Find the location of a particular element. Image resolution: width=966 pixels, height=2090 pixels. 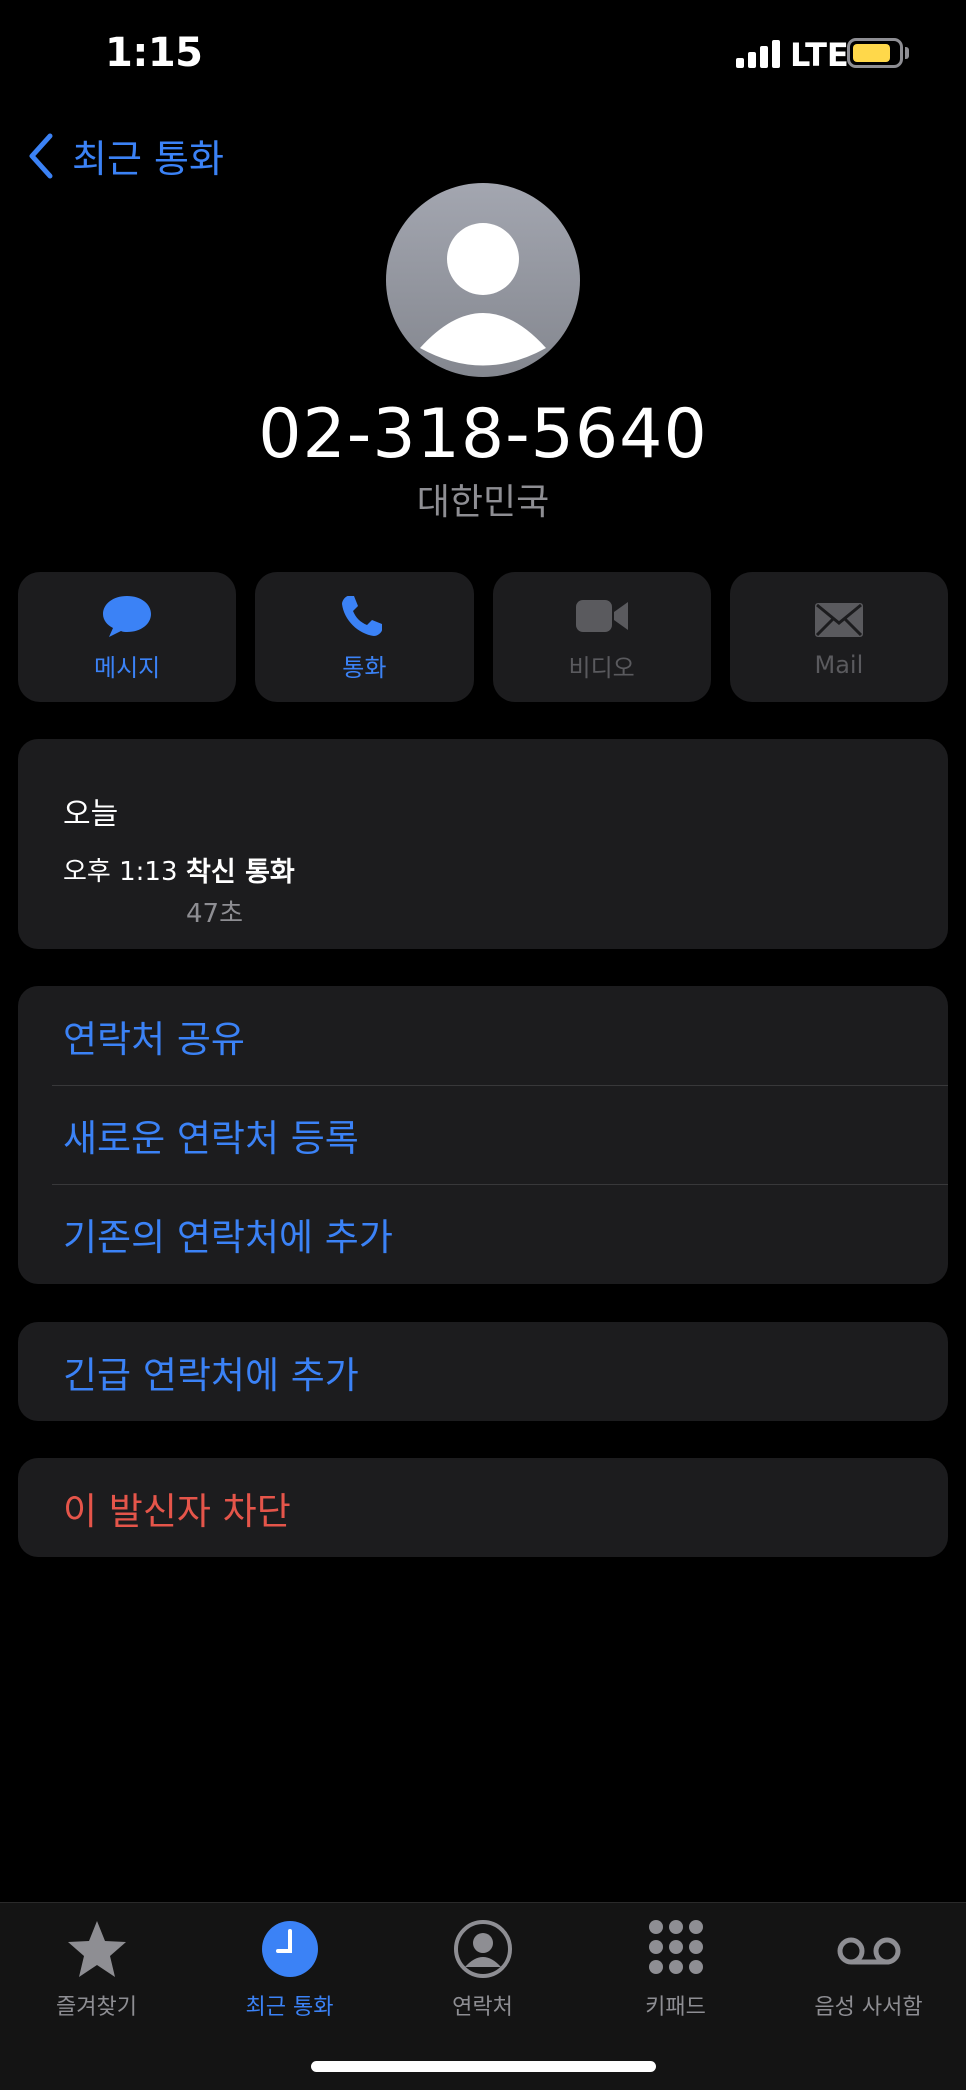

block-caller-button: 이 발신자 차단 is located at coordinates (483, 1507).